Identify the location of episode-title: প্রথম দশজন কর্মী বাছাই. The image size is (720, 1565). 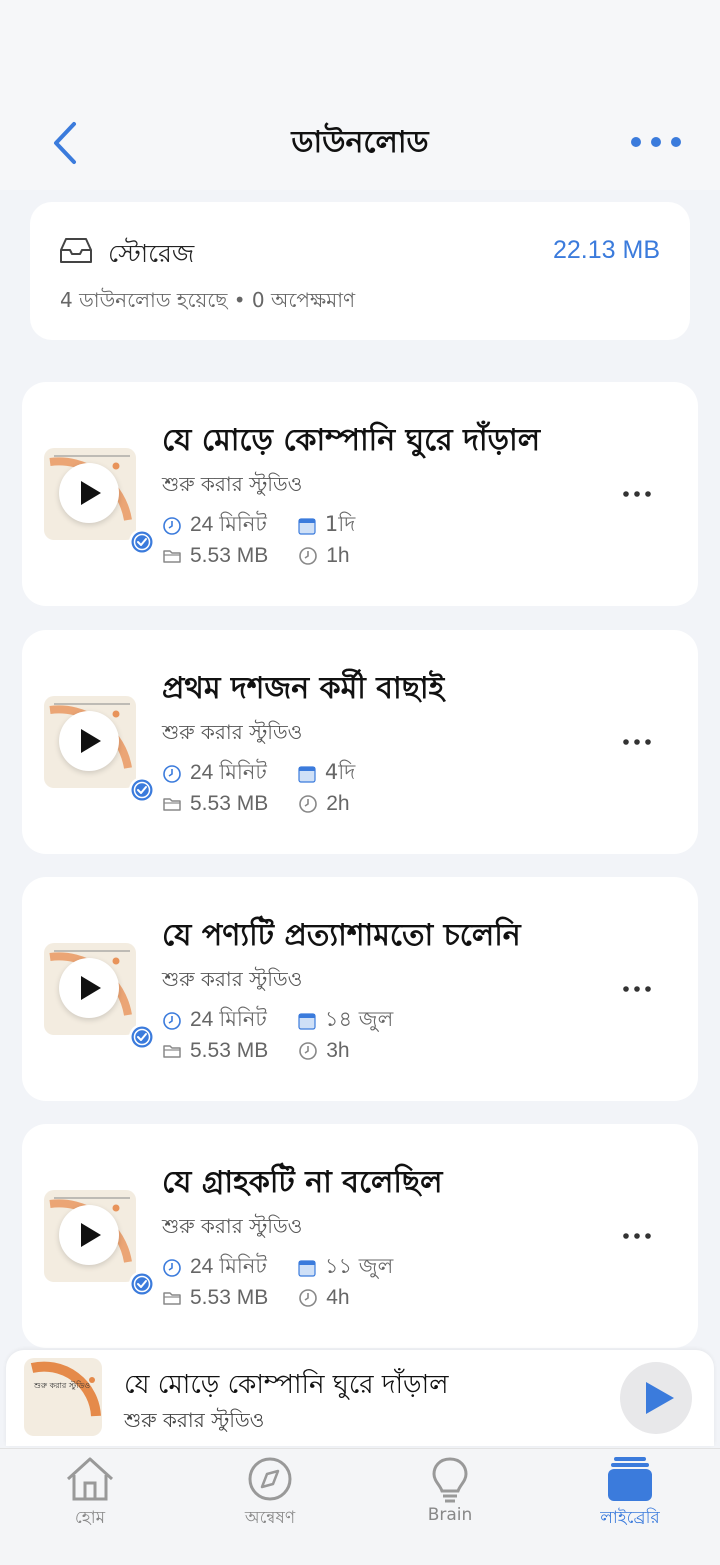
(303, 688).